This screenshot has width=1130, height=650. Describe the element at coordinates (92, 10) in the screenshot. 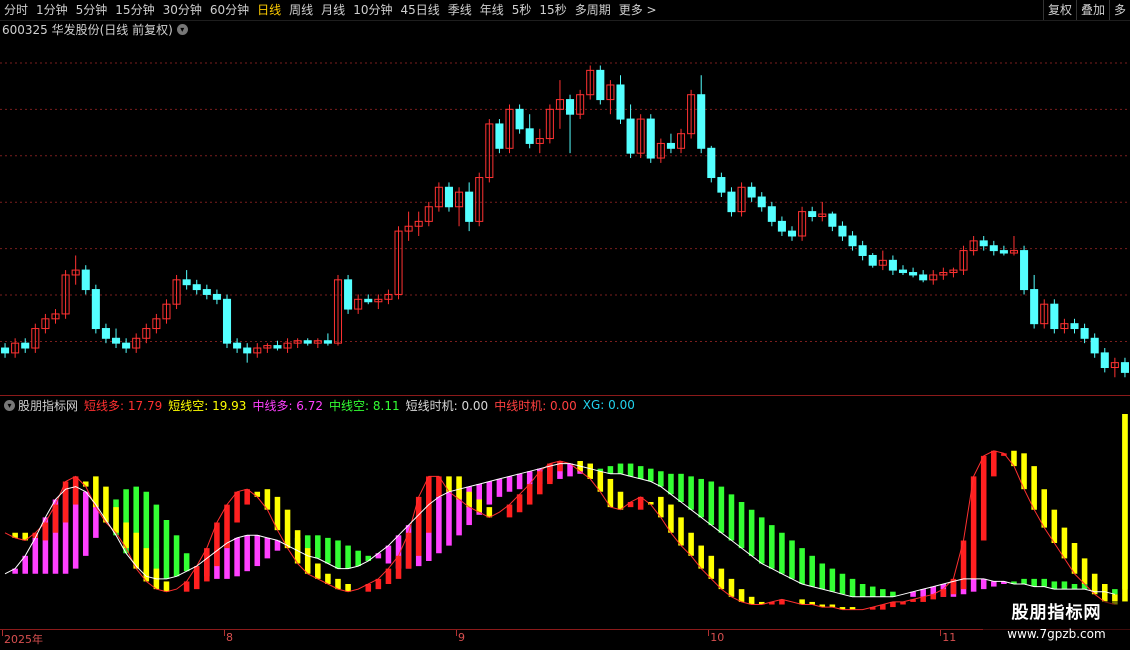

I see `tab-2: 5分钟` at that location.